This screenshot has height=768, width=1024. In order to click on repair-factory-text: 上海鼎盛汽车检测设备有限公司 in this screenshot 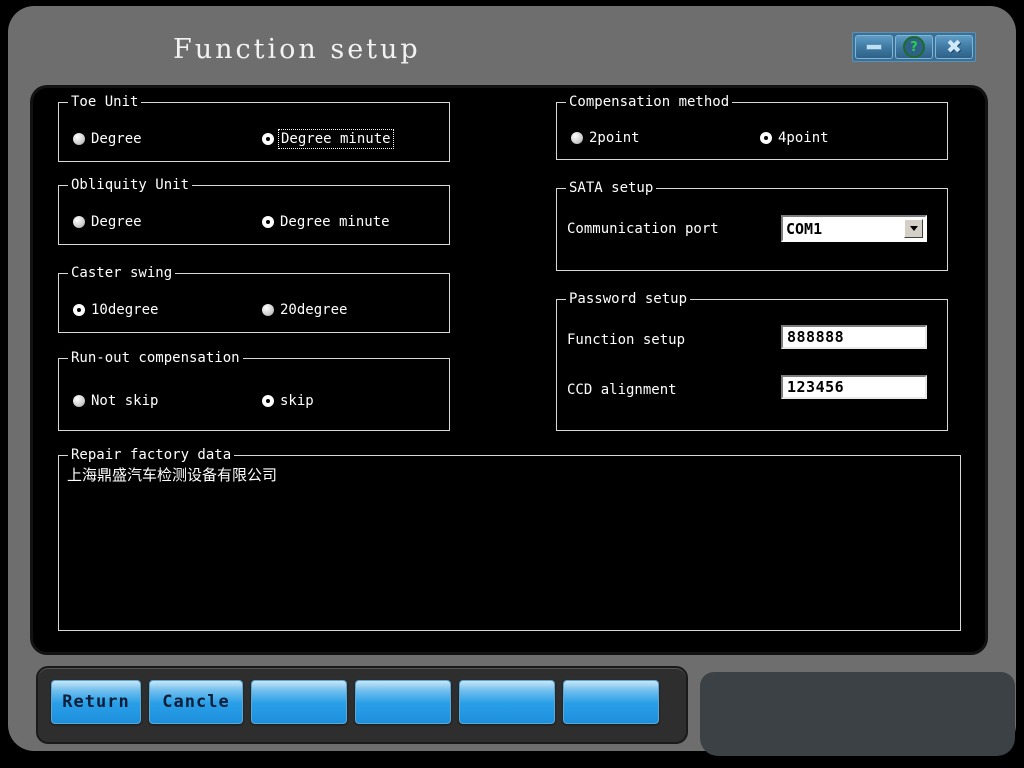, I will do `click(172, 475)`.